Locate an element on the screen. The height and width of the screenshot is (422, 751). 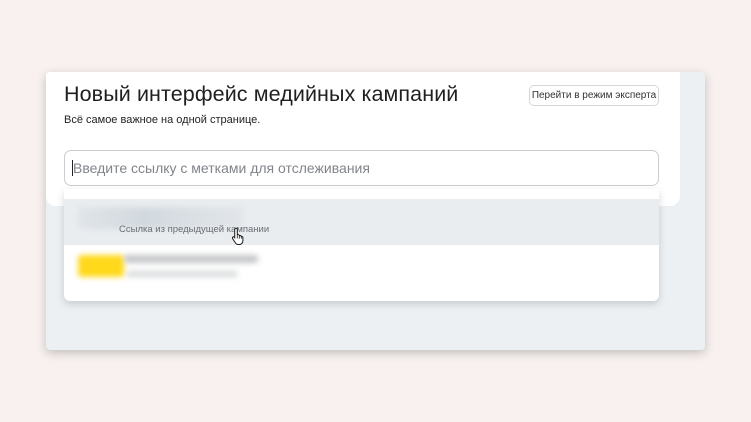
suggestion-label: Ссылка из предыдущей кампании is located at coordinates (194, 229).